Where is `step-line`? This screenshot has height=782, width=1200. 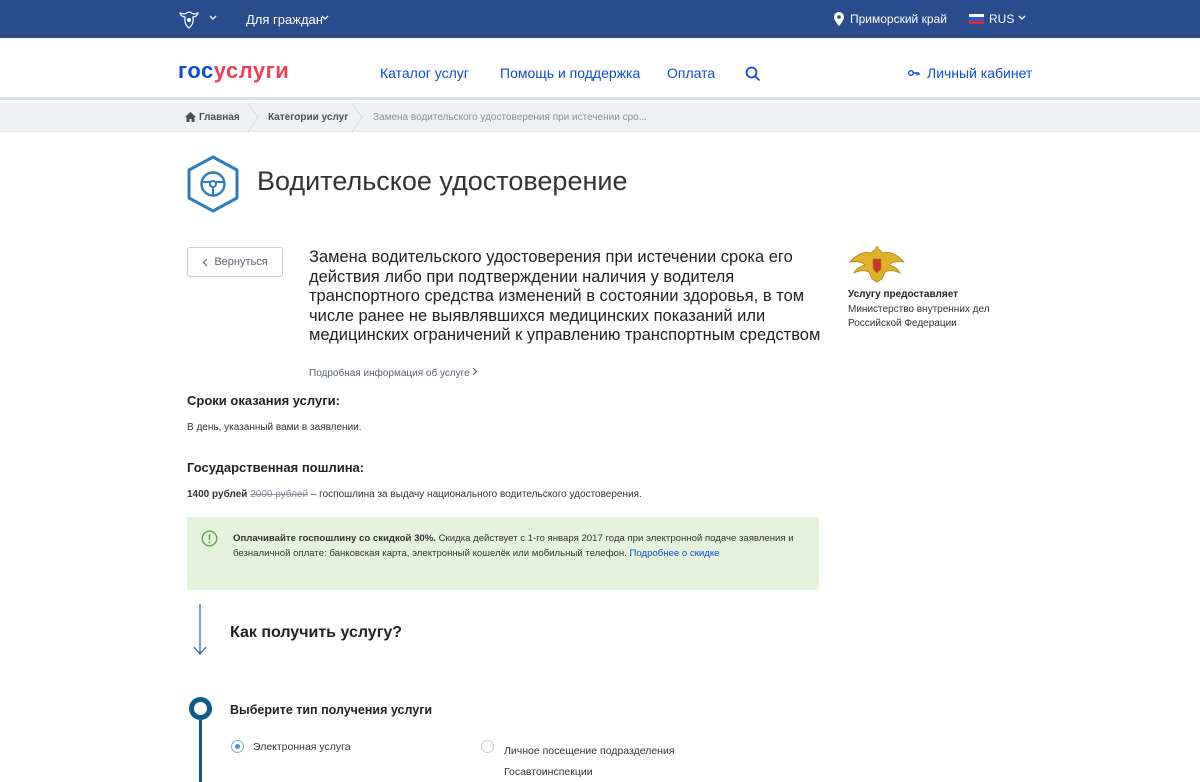 step-line is located at coordinates (200, 751).